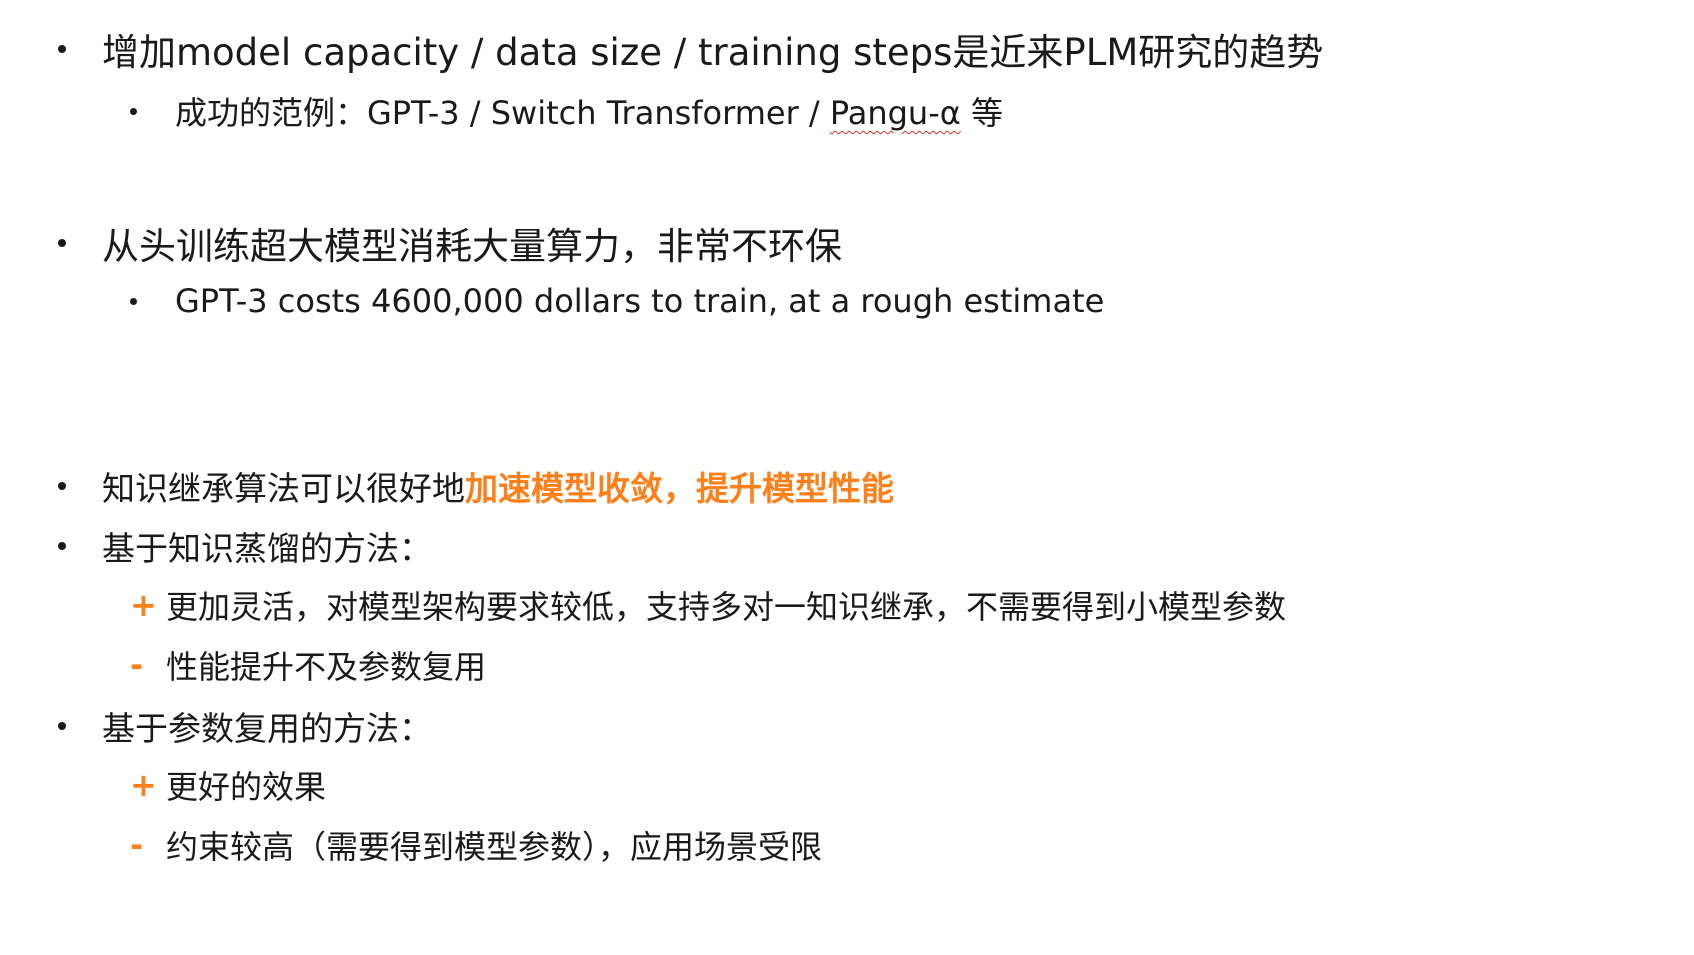  What do you see at coordinates (326, 667) in the screenshot?
I see `con-text: 性能提升不及参数复用` at bounding box center [326, 667].